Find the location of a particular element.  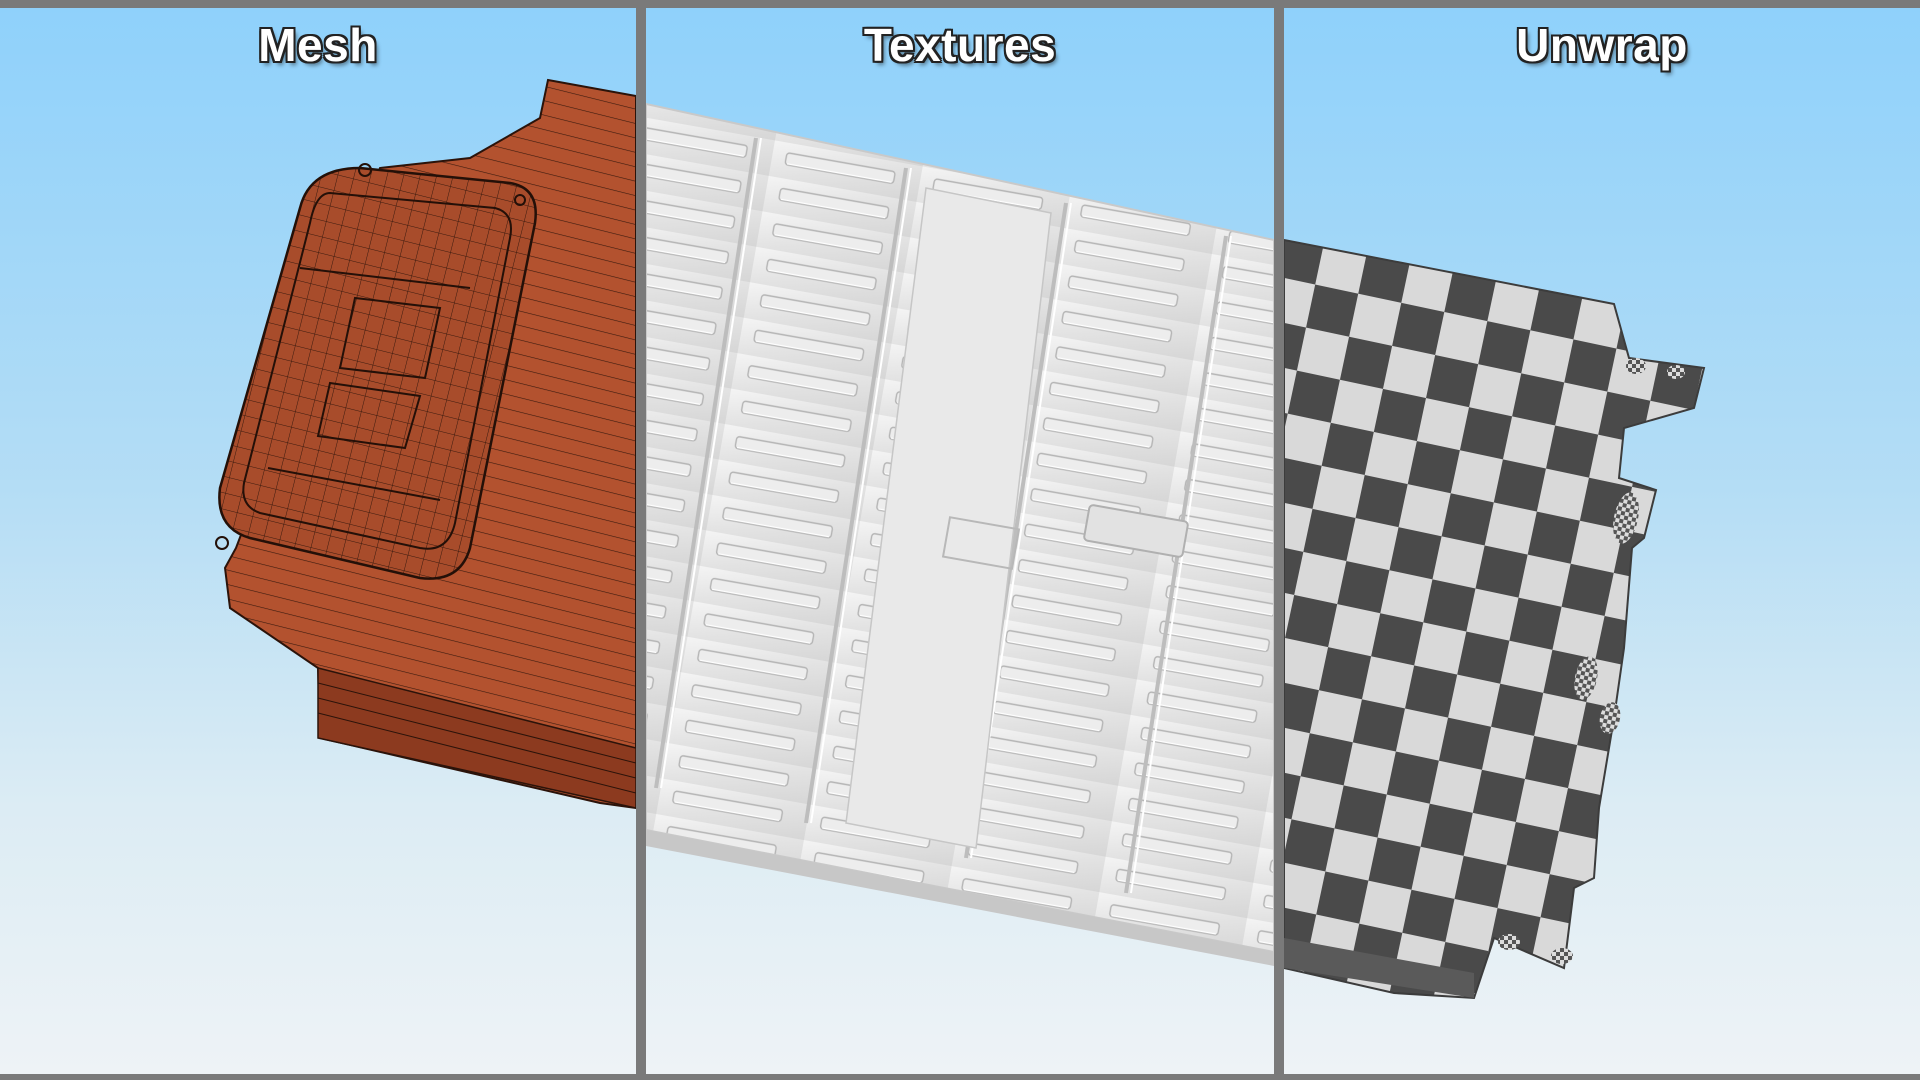

panel-title: Unwrap is located at coordinates (1602, 45).